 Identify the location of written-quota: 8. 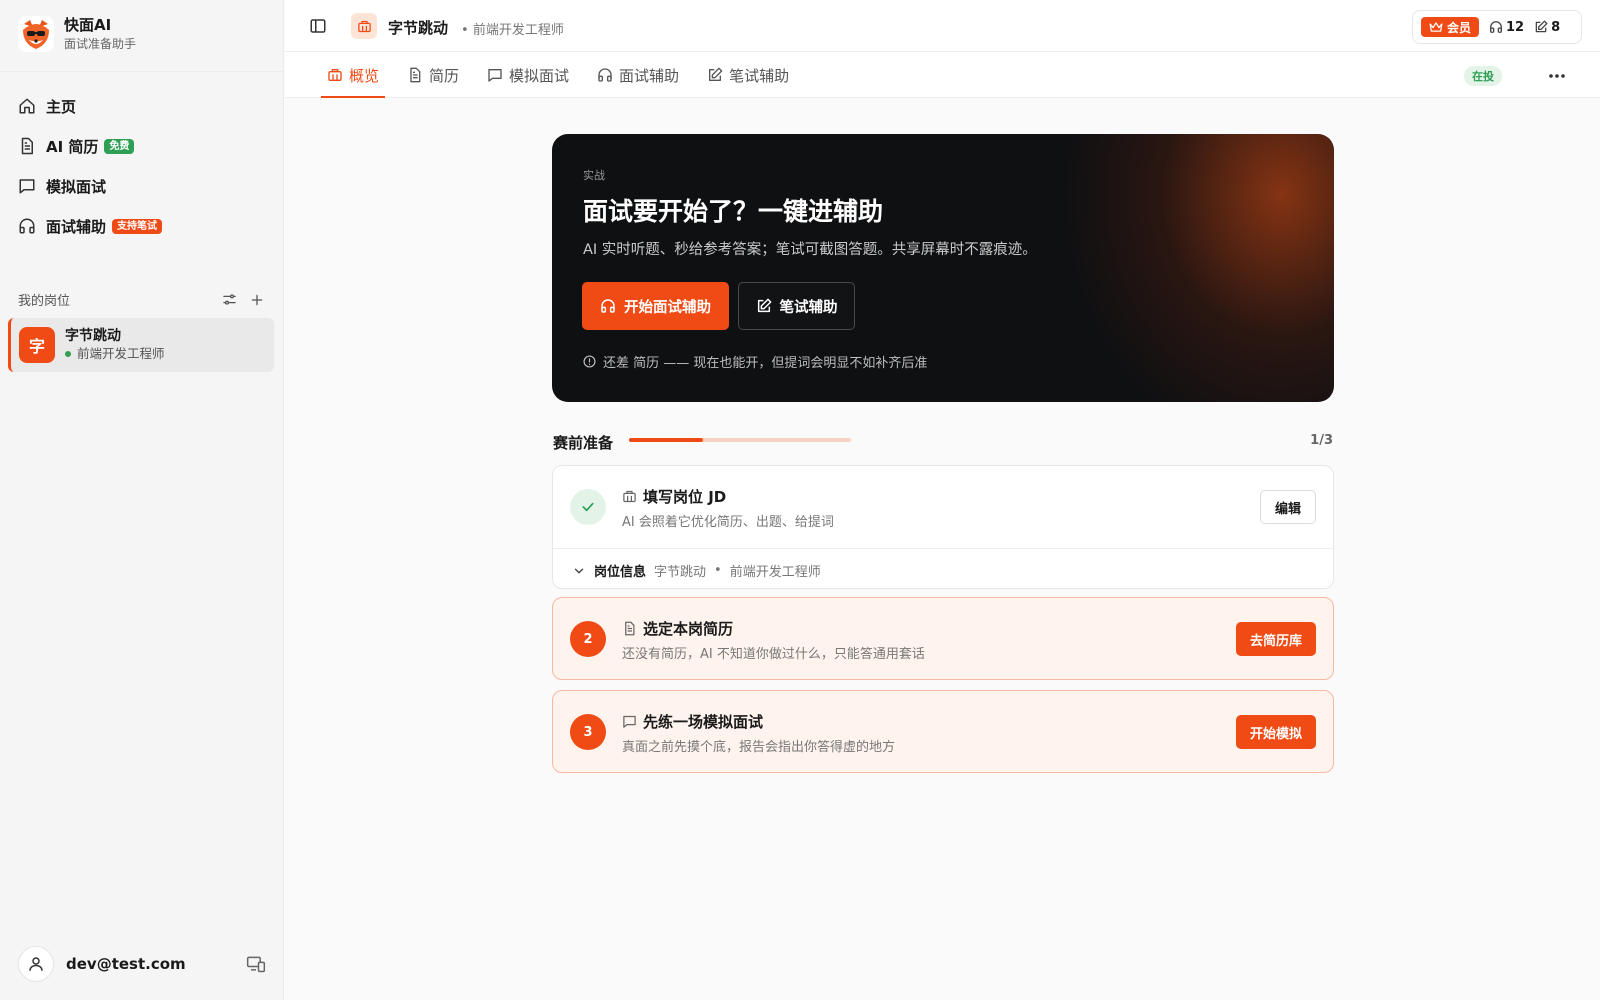
(1547, 27).